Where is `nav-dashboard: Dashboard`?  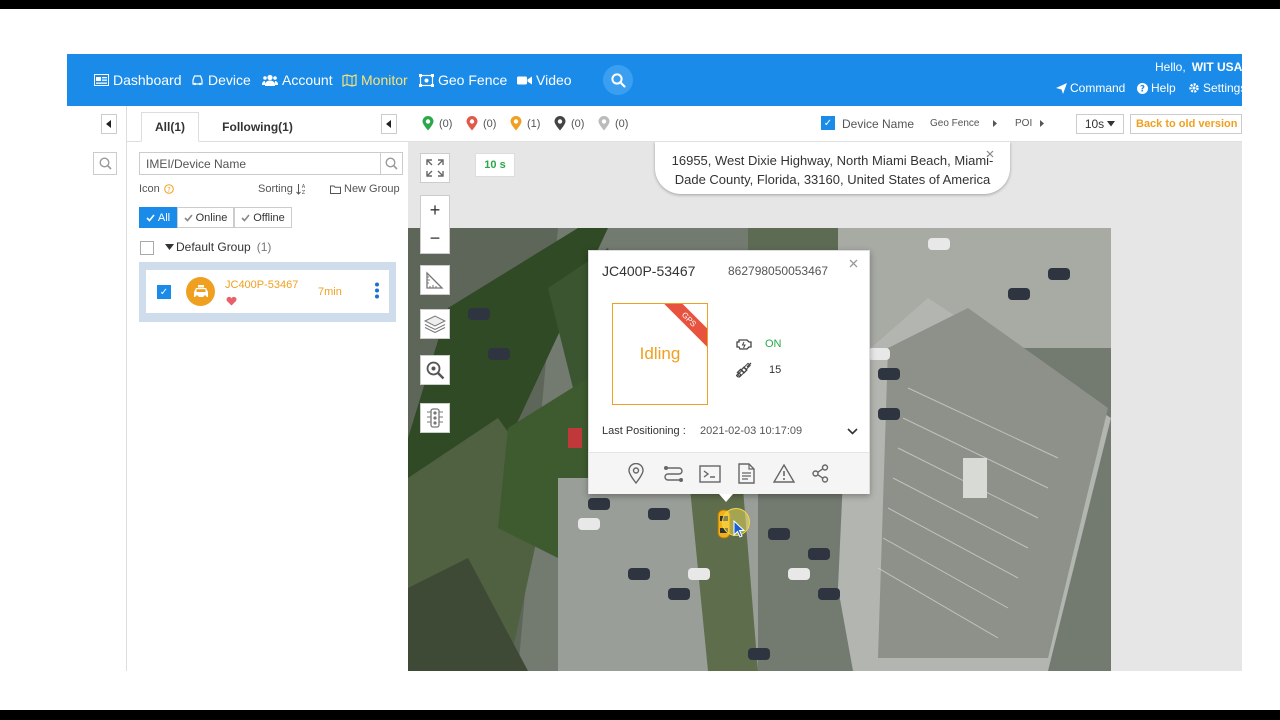
nav-dashboard: Dashboard is located at coordinates (138, 80).